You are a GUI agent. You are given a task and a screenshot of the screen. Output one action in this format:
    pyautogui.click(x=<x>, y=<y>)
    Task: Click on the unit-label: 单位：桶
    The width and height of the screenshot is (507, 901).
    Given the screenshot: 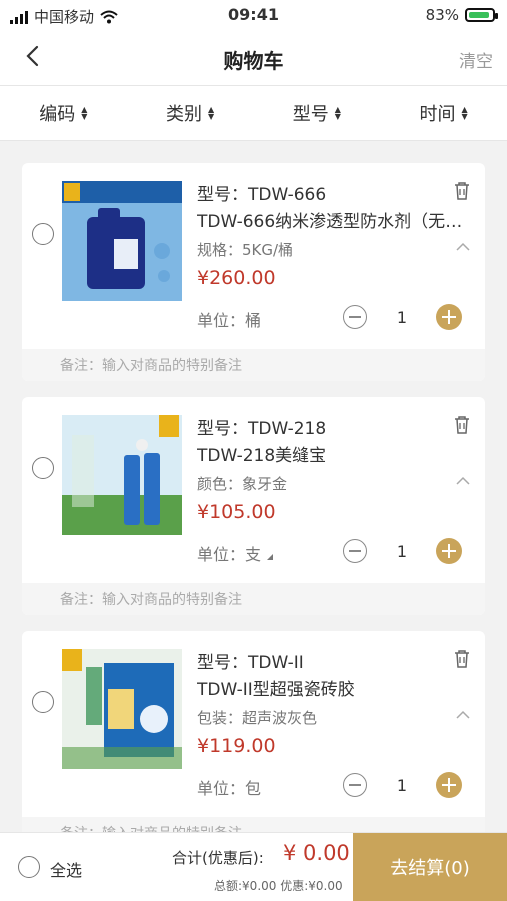 What is the action you would take?
    pyautogui.click(x=229, y=320)
    